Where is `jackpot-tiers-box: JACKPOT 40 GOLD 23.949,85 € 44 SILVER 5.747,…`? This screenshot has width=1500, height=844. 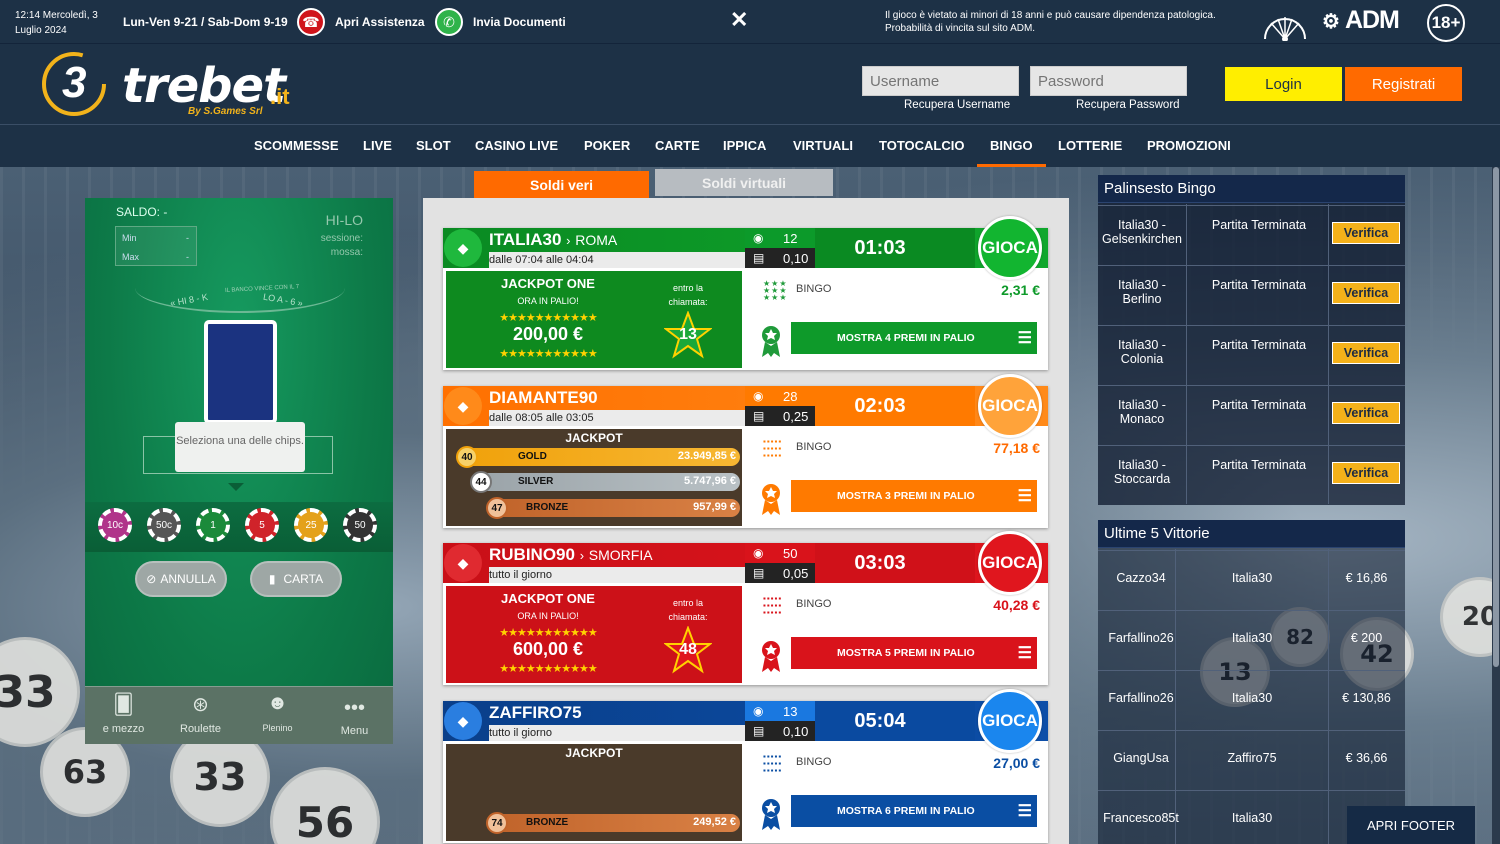 jackpot-tiers-box: JACKPOT 40 GOLD 23.949,85 € 44 SILVER 5.747,… is located at coordinates (594, 477).